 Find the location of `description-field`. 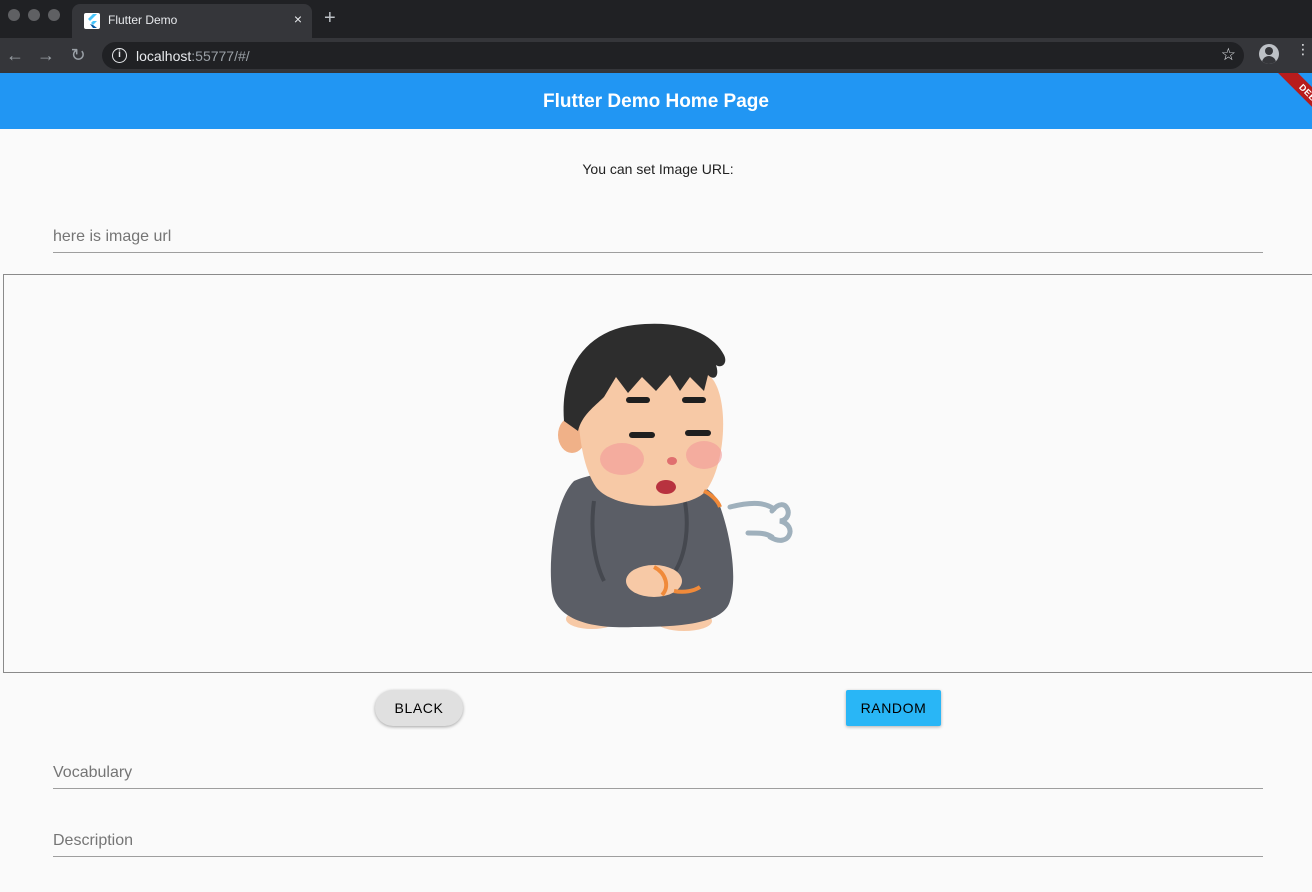

description-field is located at coordinates (658, 837).